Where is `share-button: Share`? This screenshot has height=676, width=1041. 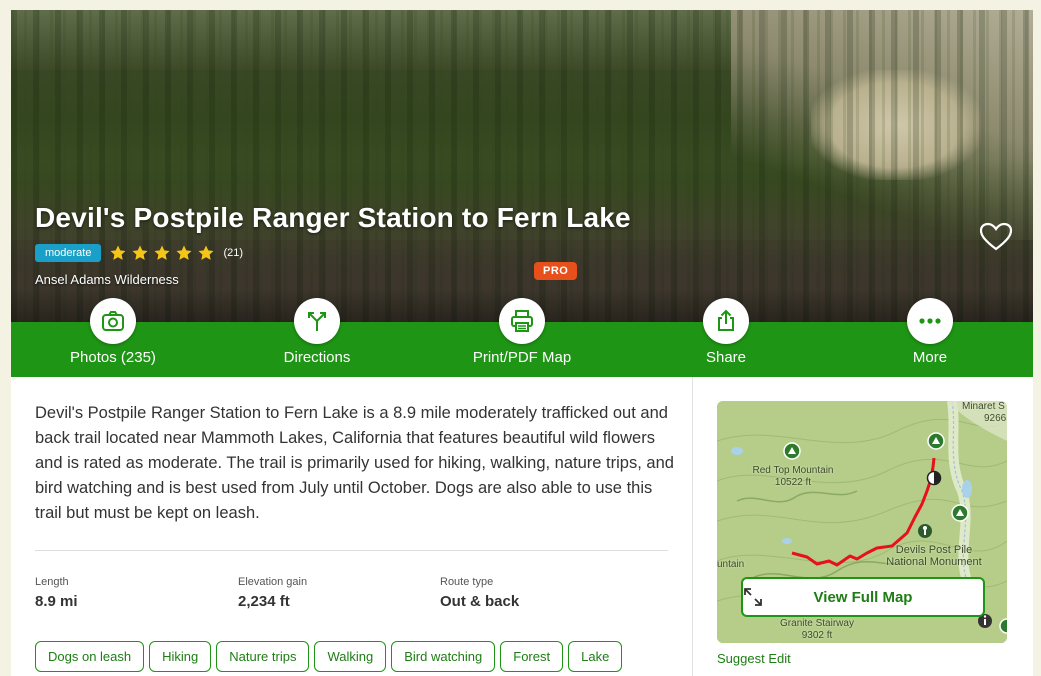
share-button: Share is located at coordinates (726, 332).